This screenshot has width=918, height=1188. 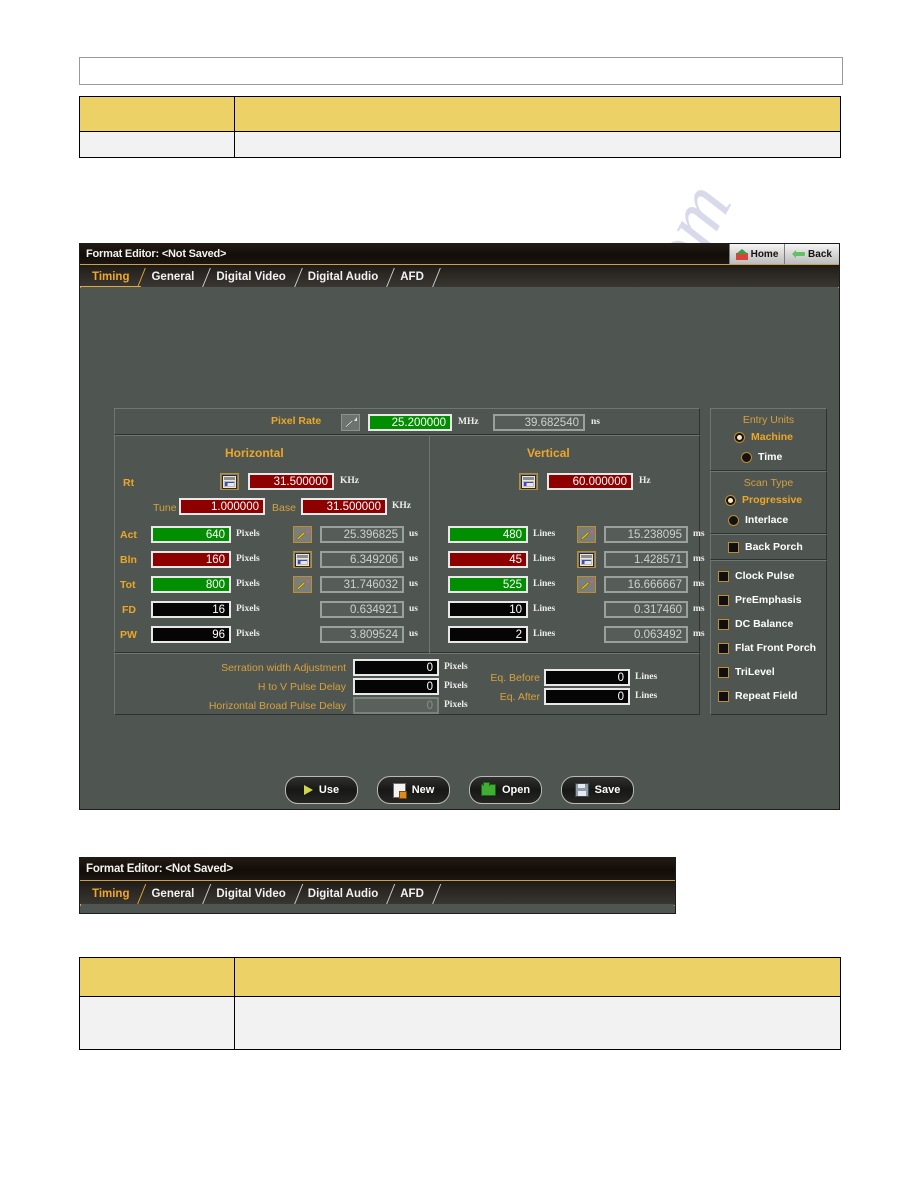 I want to click on row-tag-rt: Rt, so click(x=129, y=483).